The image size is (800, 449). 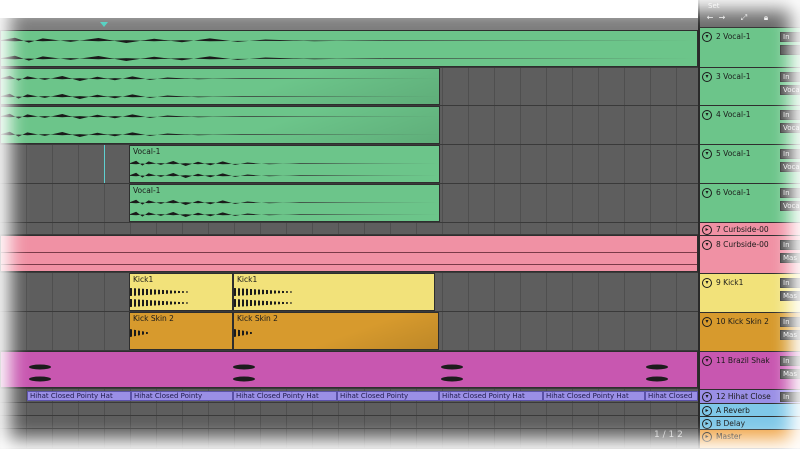 I want to click on track-name: B Delay, so click(x=730, y=423).